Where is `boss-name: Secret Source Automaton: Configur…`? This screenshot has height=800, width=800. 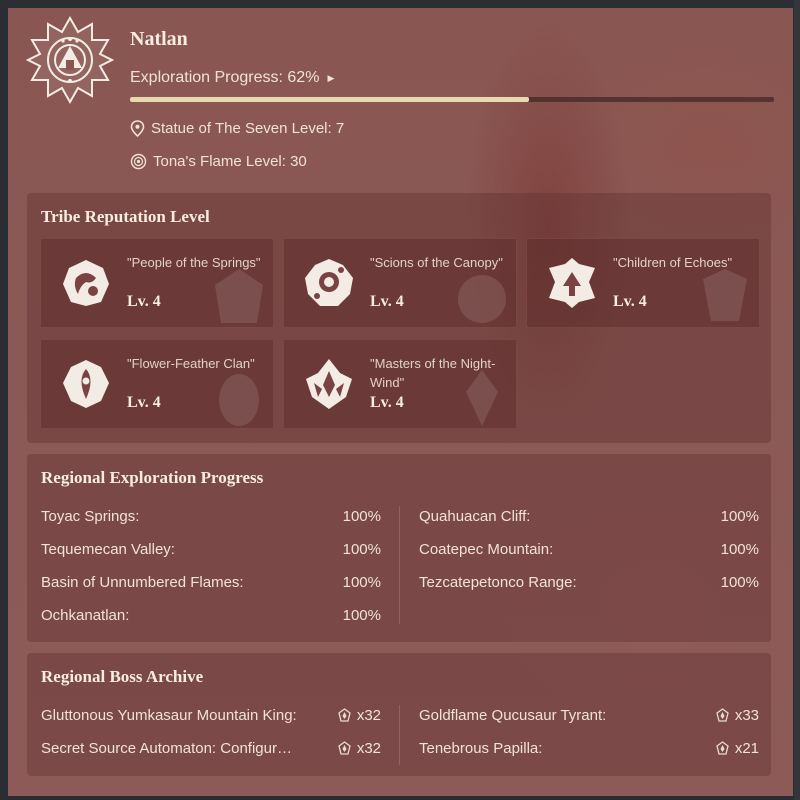
boss-name: Secret Source Automaton: Configur… is located at coordinates (166, 748).